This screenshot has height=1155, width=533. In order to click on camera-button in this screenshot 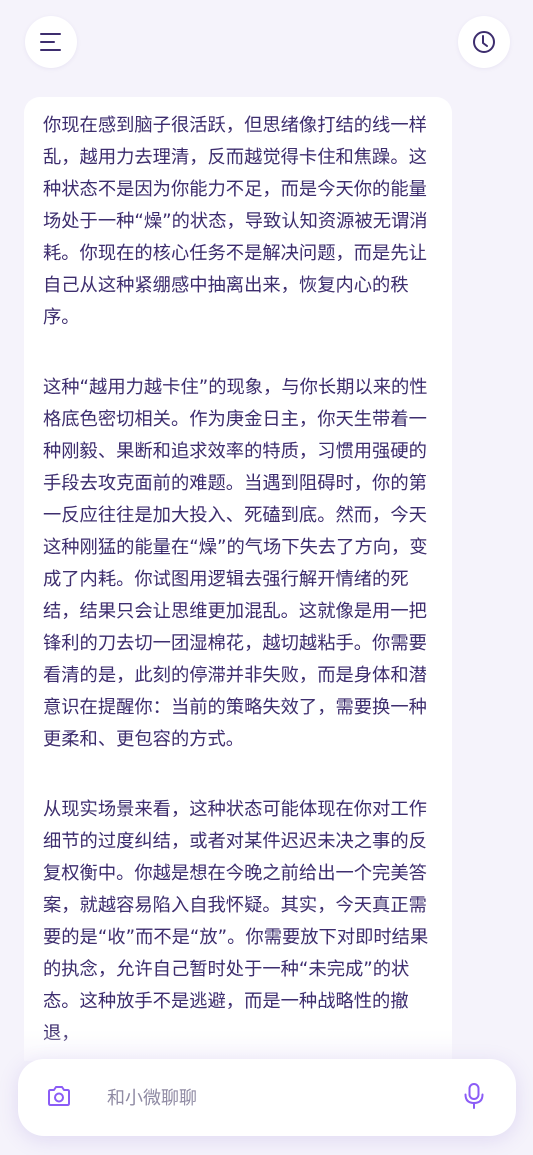, I will do `click(59, 1098)`.